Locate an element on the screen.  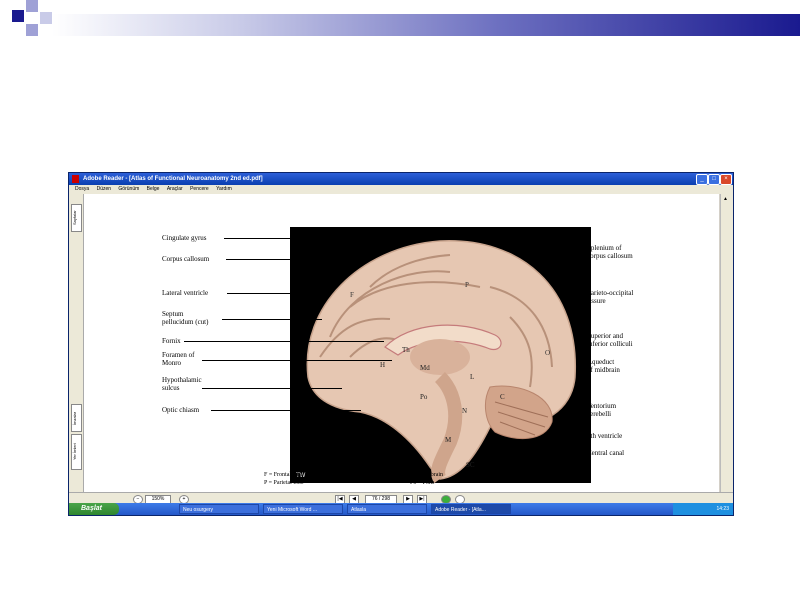
label-optic-chiasm: Optic chiasm is located at coordinates (181, 410).